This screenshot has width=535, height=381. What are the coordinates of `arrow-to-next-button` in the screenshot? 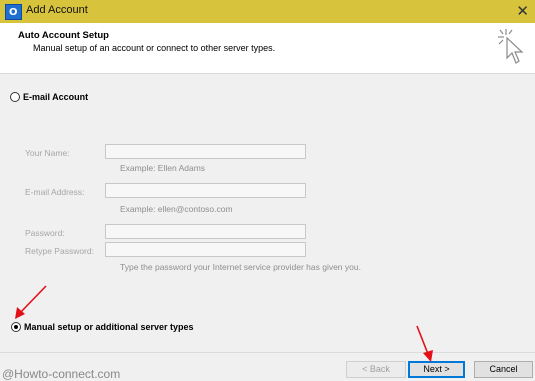 It's located at (424, 343).